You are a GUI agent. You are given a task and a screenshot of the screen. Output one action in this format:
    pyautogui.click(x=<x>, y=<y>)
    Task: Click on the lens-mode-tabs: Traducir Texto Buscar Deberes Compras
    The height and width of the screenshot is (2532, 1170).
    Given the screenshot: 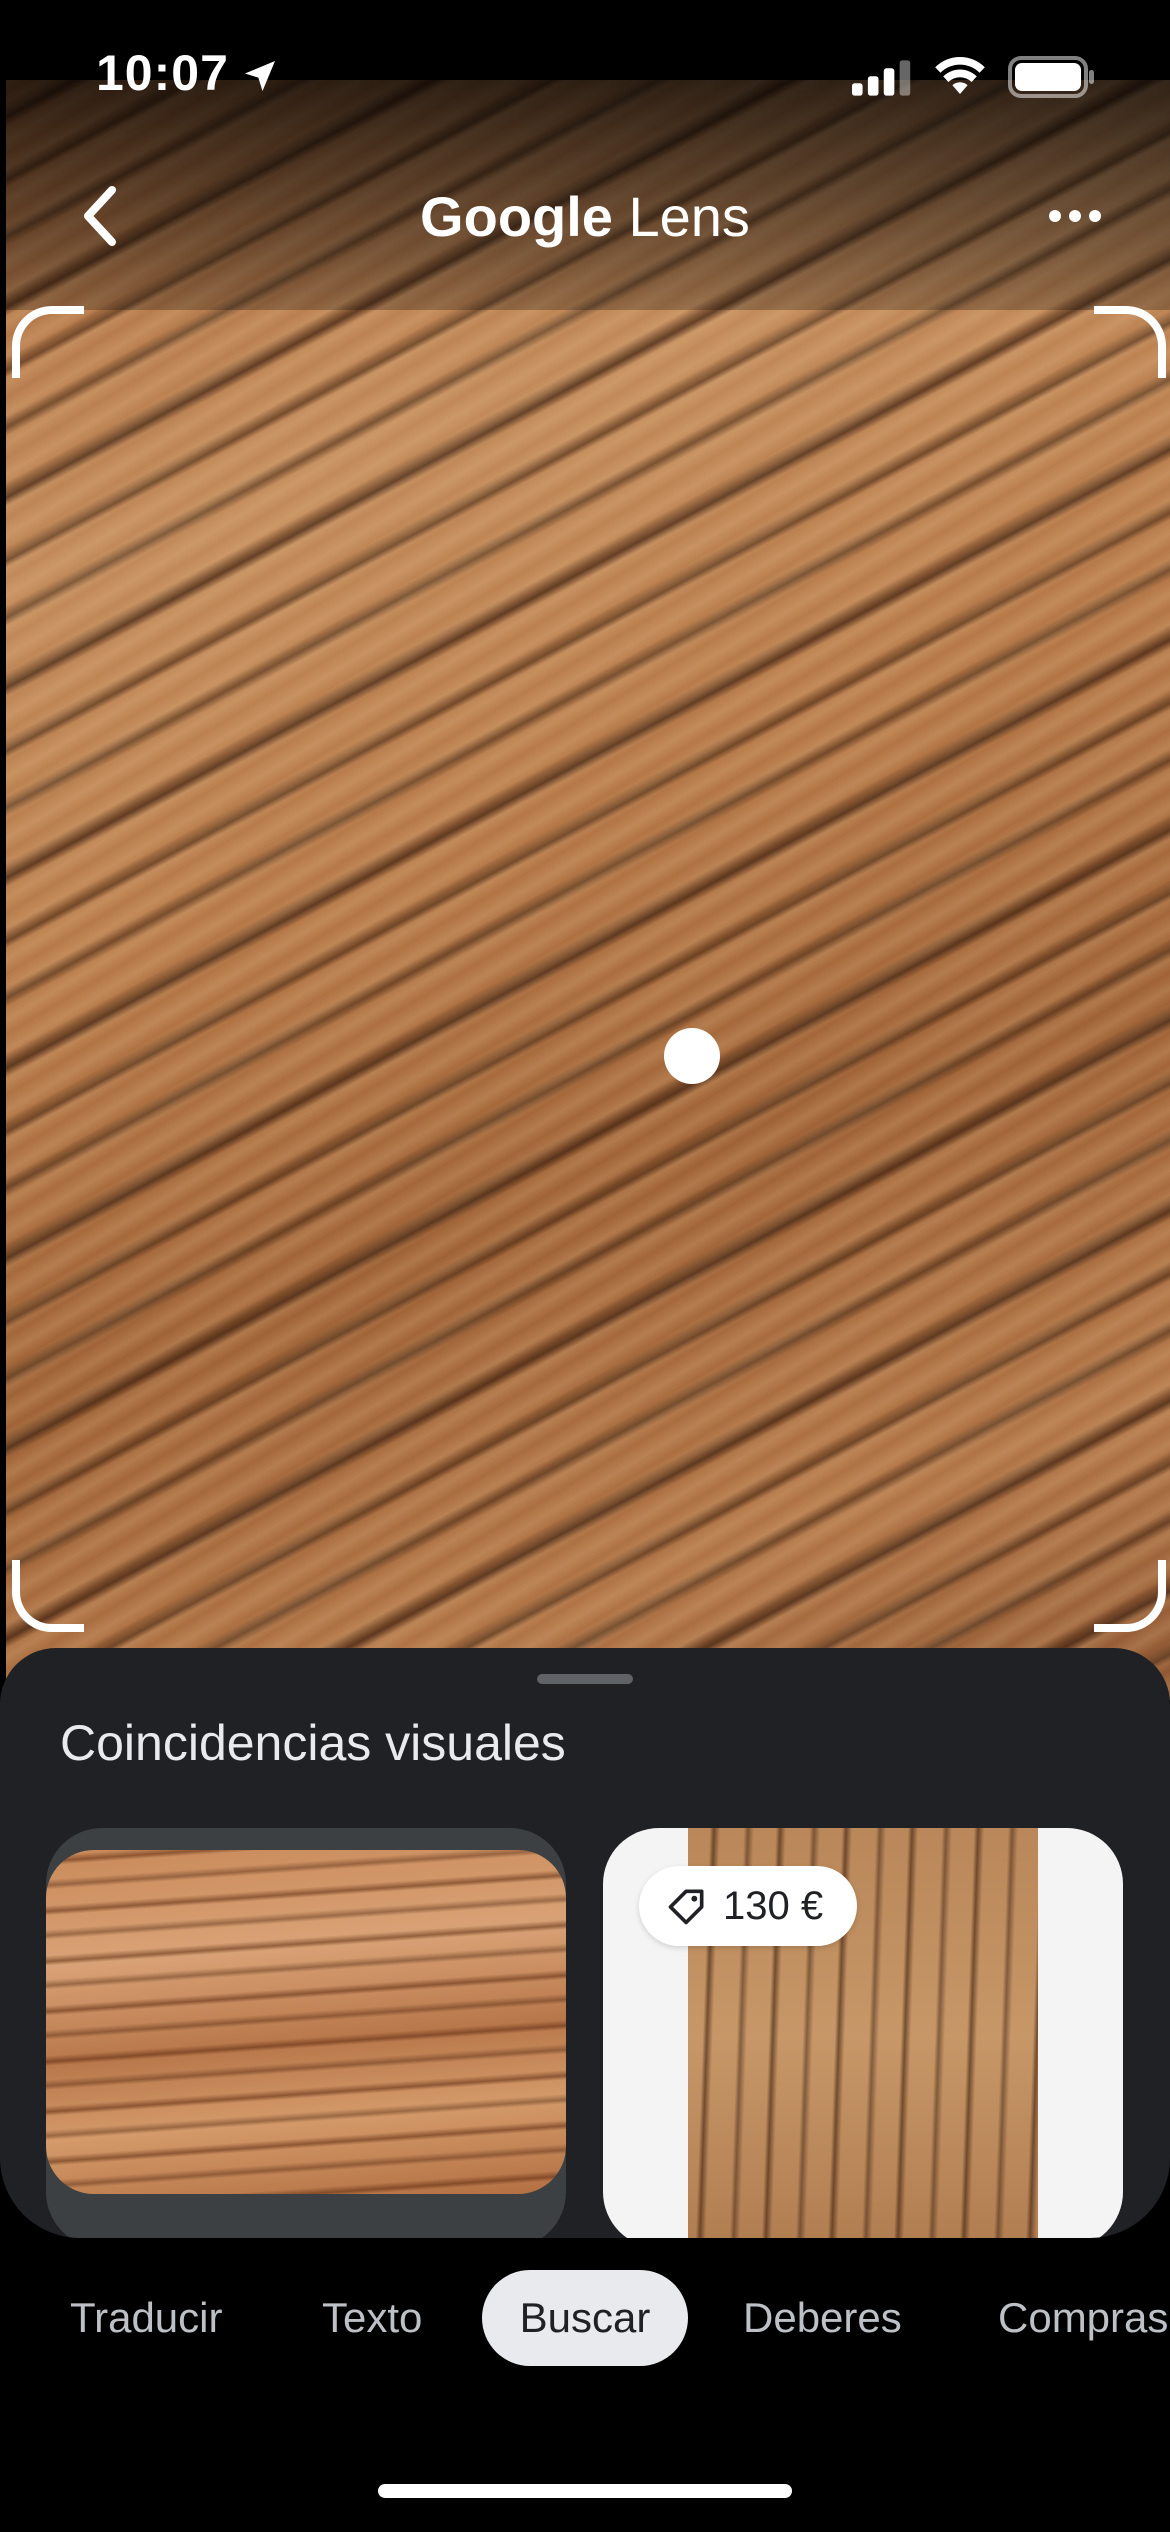 What is the action you would take?
    pyautogui.click(x=585, y=2320)
    